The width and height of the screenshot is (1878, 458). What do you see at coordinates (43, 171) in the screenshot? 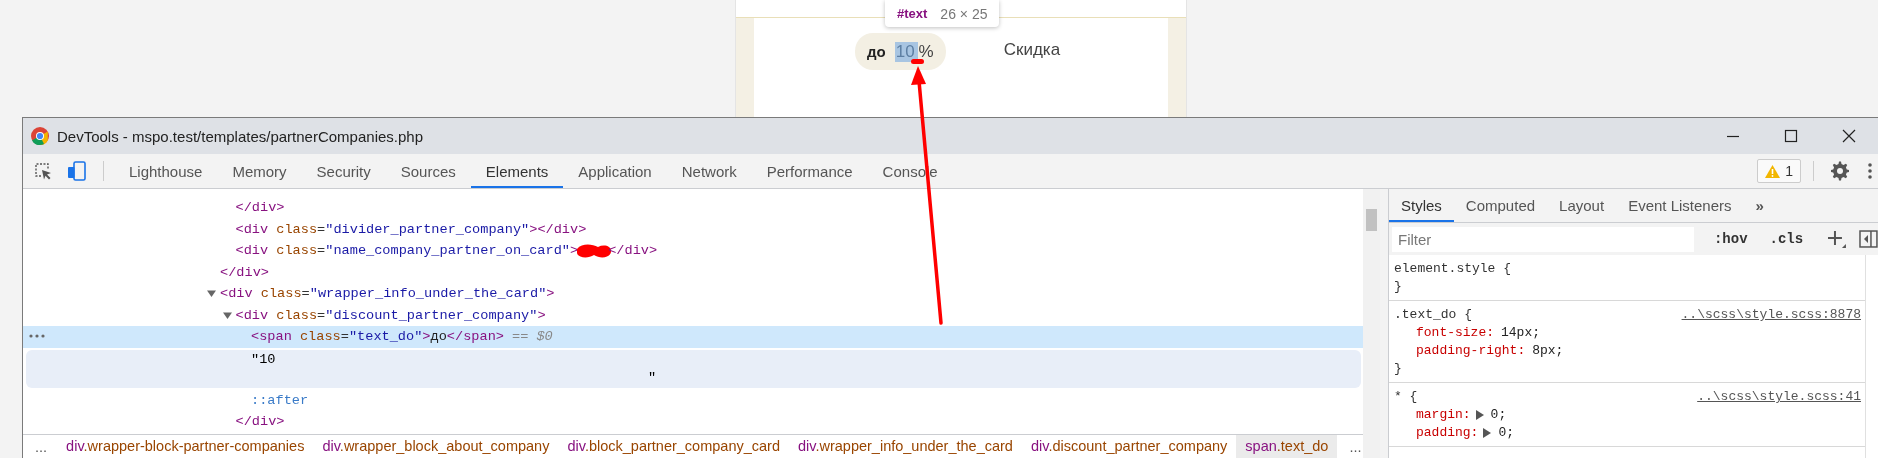
I see `cursor-icon` at bounding box center [43, 171].